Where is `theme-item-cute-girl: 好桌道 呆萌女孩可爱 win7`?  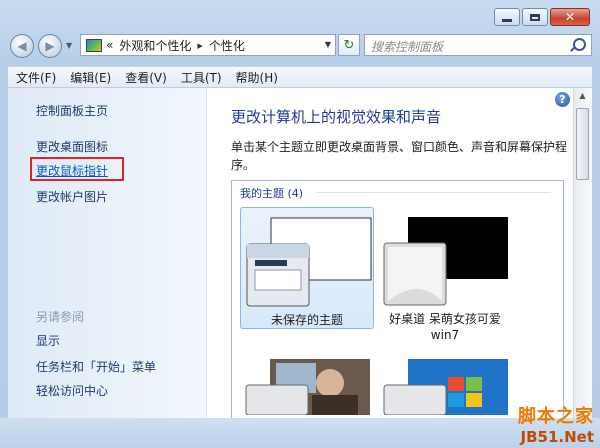 theme-item-cute-girl: 好桌道 呆萌女孩可爱 win7 is located at coordinates (445, 274).